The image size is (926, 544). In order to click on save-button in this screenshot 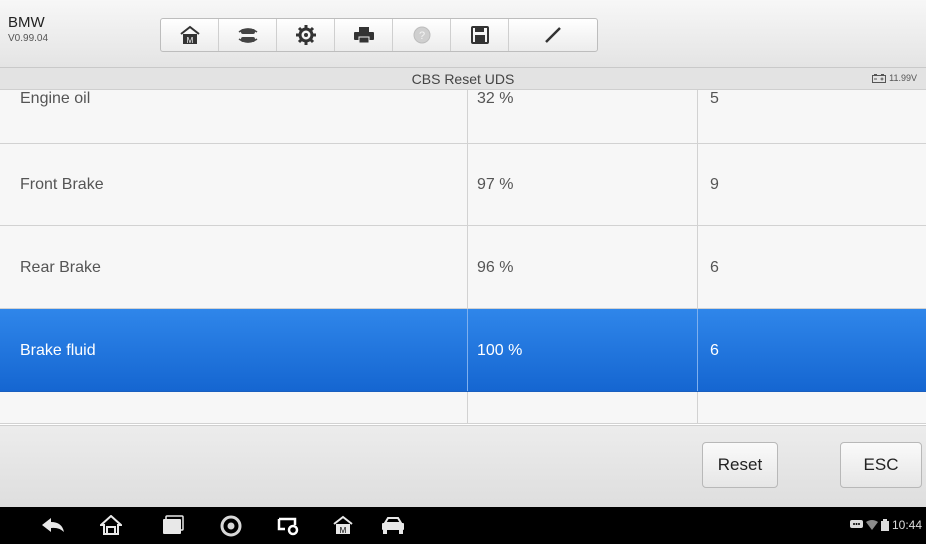, I will do `click(480, 35)`.